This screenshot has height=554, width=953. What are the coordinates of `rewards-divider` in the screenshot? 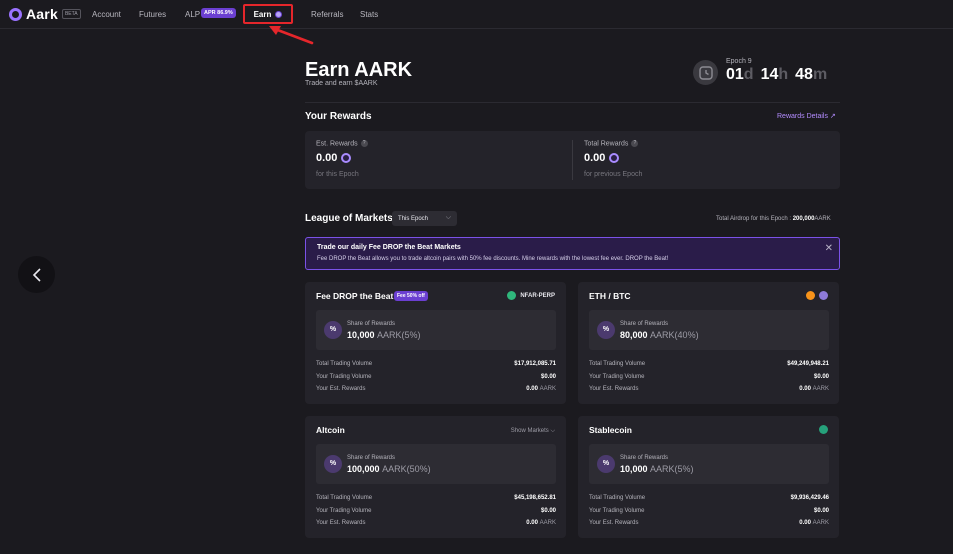 It's located at (572, 160).